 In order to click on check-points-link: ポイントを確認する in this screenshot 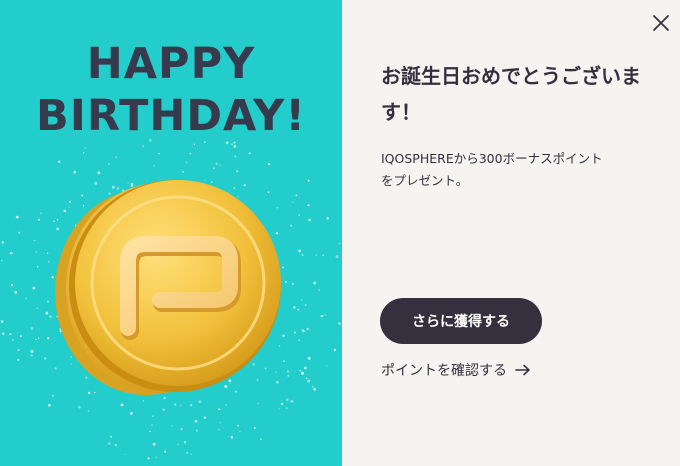, I will do `click(456, 370)`.